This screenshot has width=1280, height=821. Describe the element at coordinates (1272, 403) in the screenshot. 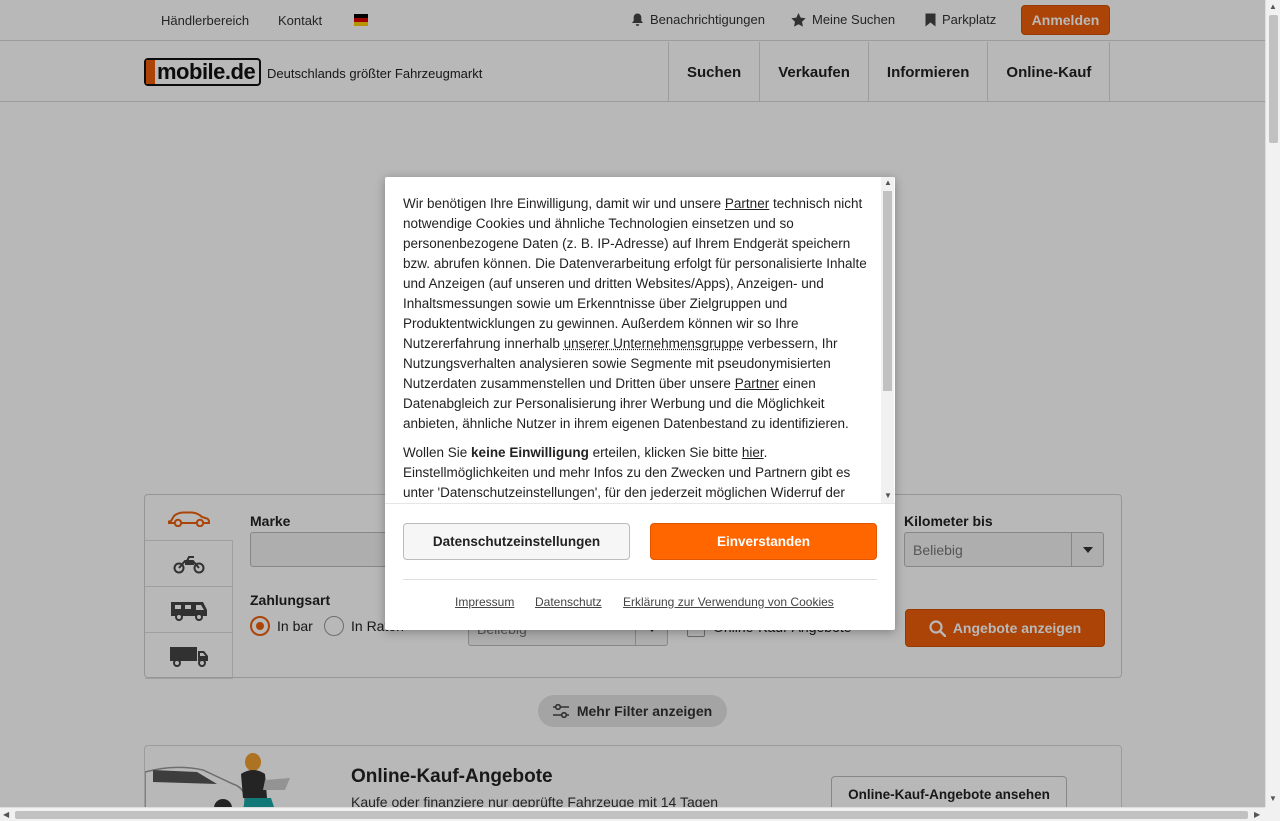

I see `page-vertical-scrollbar: ▲ ▼` at that location.